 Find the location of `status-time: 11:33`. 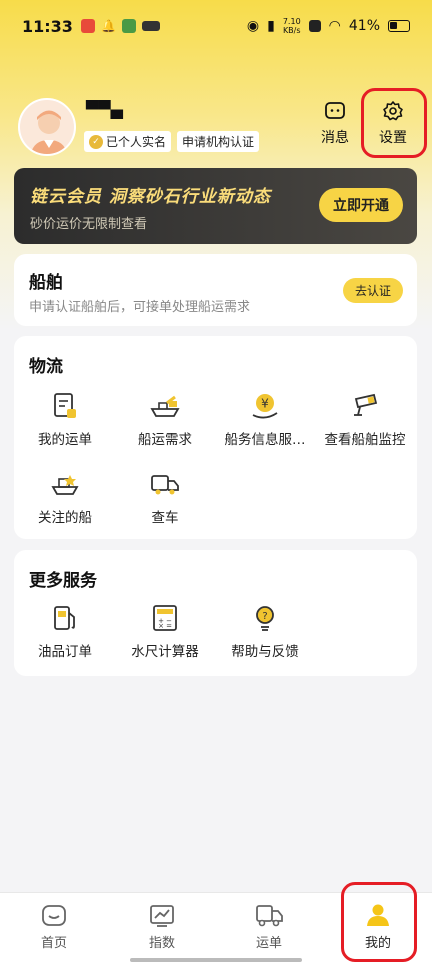

status-time: 11:33 is located at coordinates (47, 26).